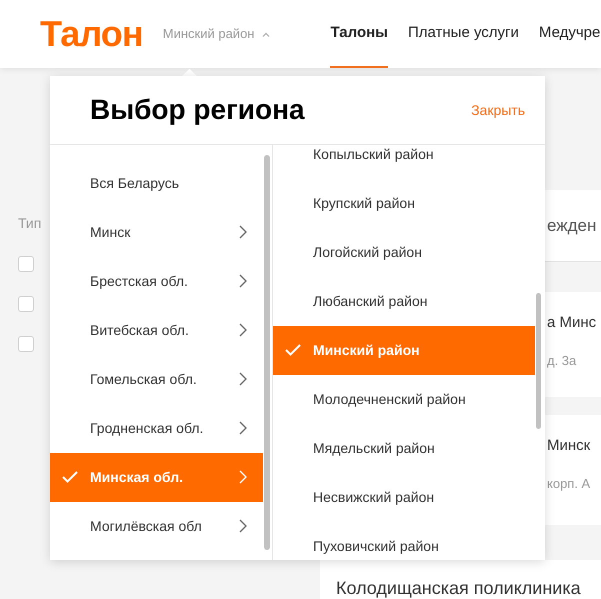 Image resolution: width=601 pixels, height=599 pixels. What do you see at coordinates (30, 223) in the screenshot?
I see `filter-title: Тип` at bounding box center [30, 223].